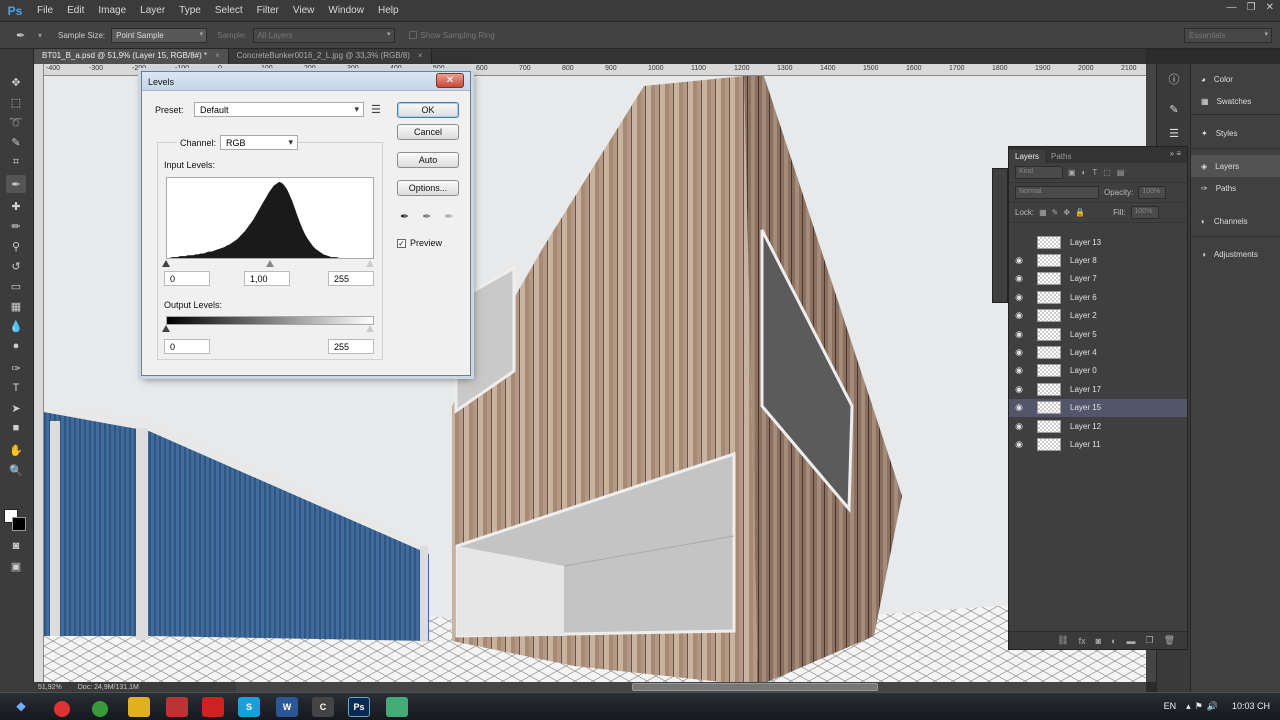 Image resolution: width=1280 pixels, height=720 pixels. What do you see at coordinates (1061, 156) in the screenshot?
I see `tab-paths: Paths` at bounding box center [1061, 156].